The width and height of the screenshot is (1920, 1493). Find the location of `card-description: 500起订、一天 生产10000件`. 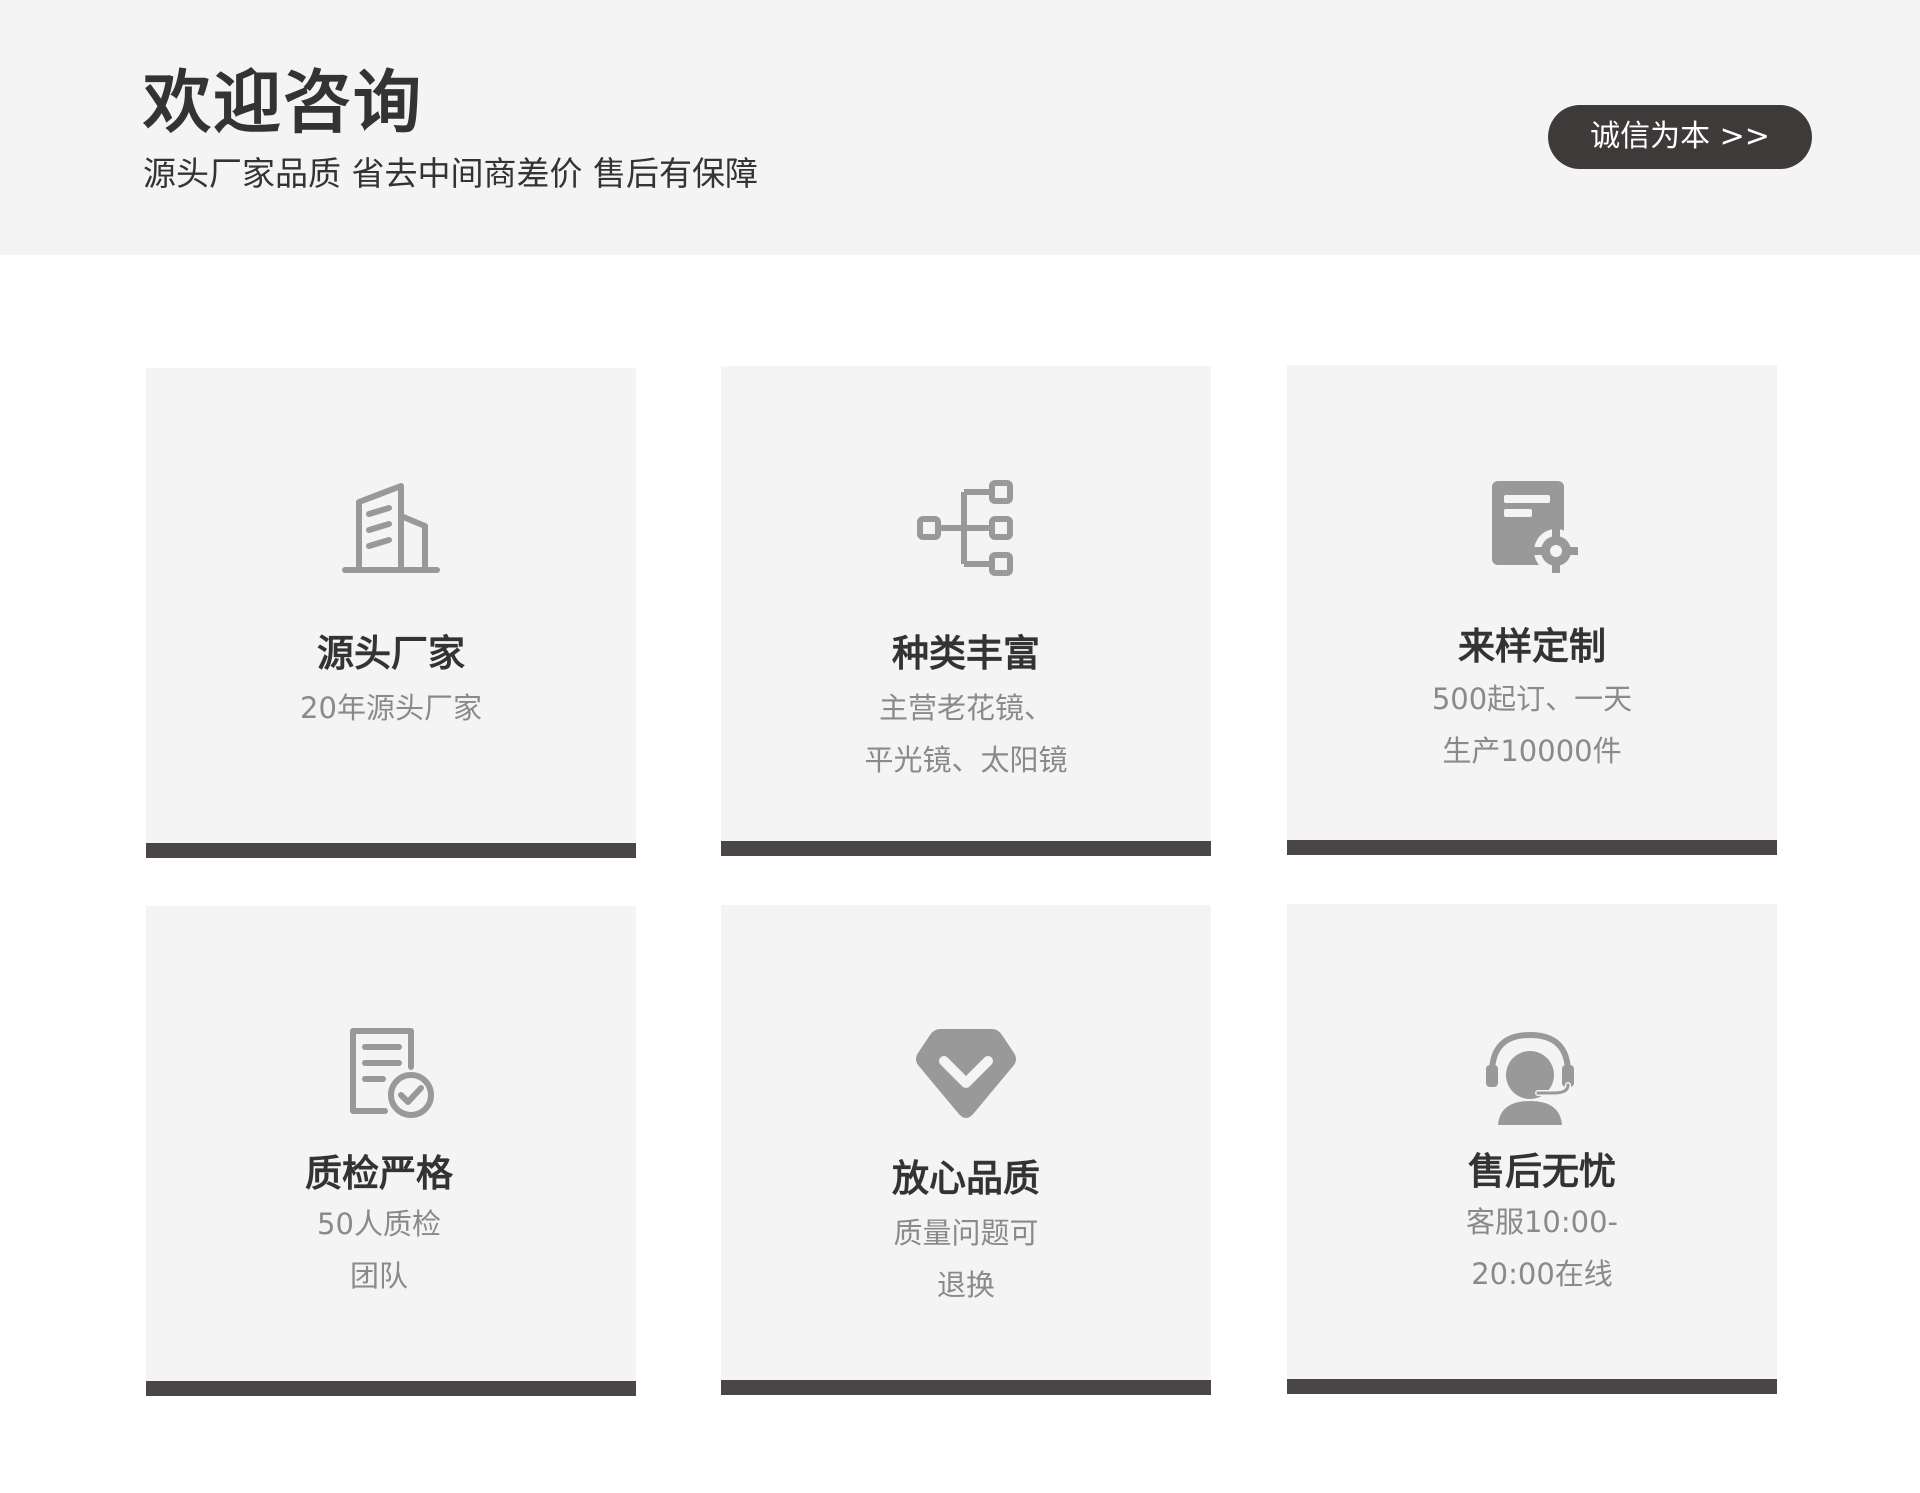

card-description: 500起订、一天 生产10000件 is located at coordinates (1532, 725).